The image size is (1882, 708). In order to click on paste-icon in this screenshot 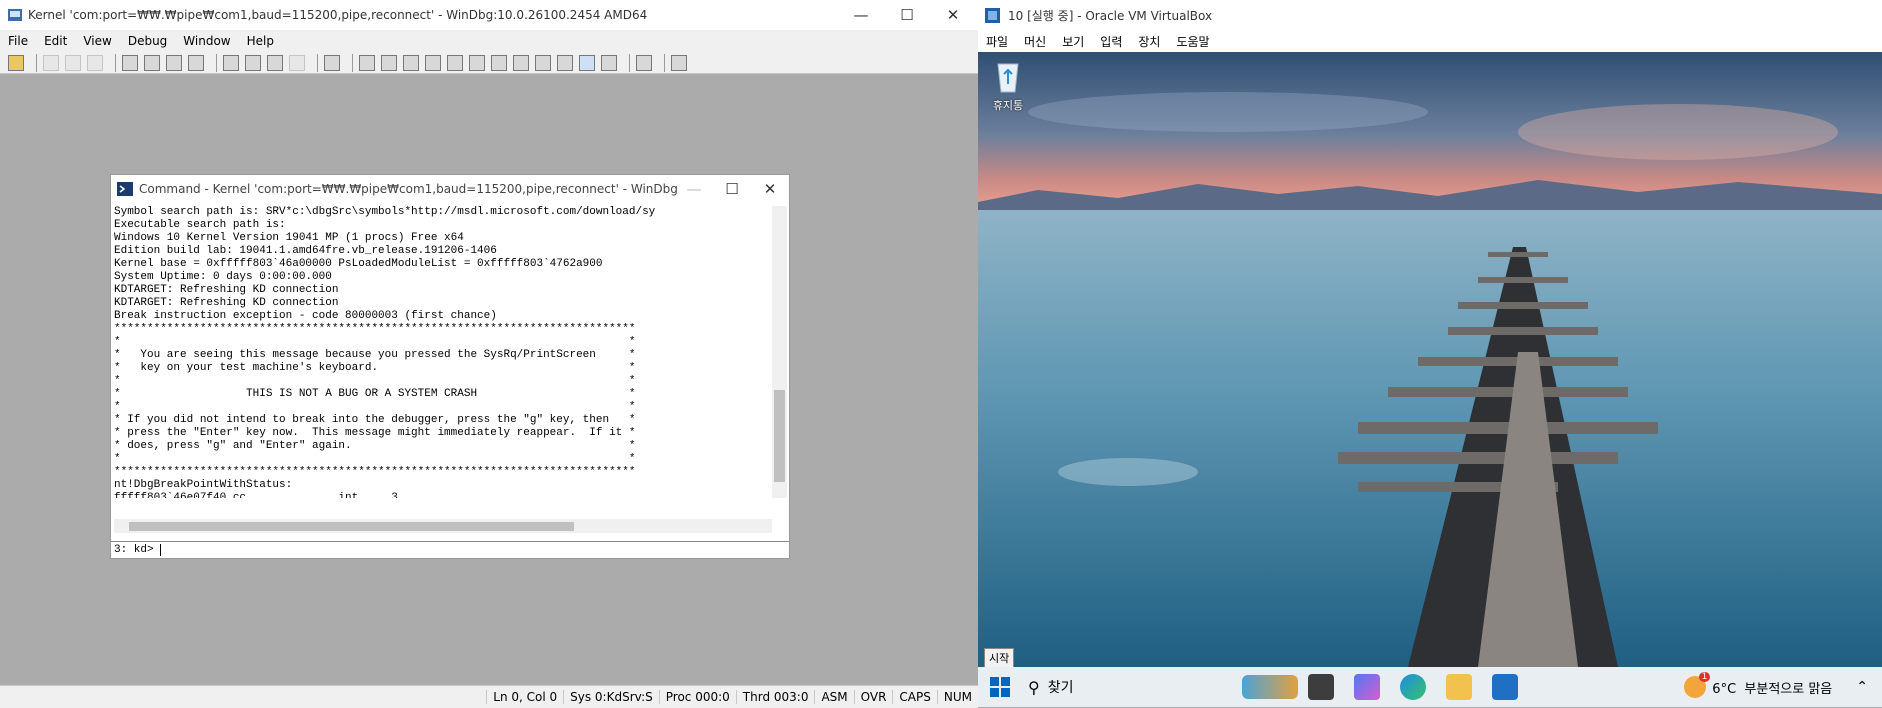, I will do `click(95, 62)`.